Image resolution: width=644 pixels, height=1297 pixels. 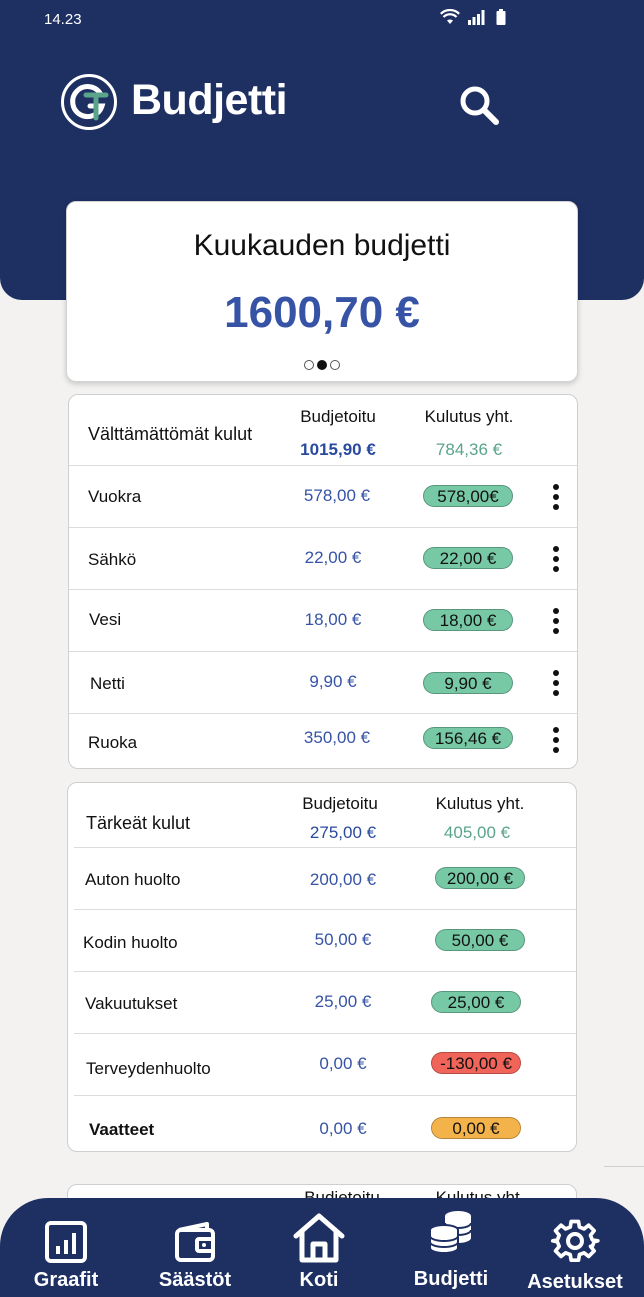 I want to click on status-time: 14.23, so click(x=63, y=19).